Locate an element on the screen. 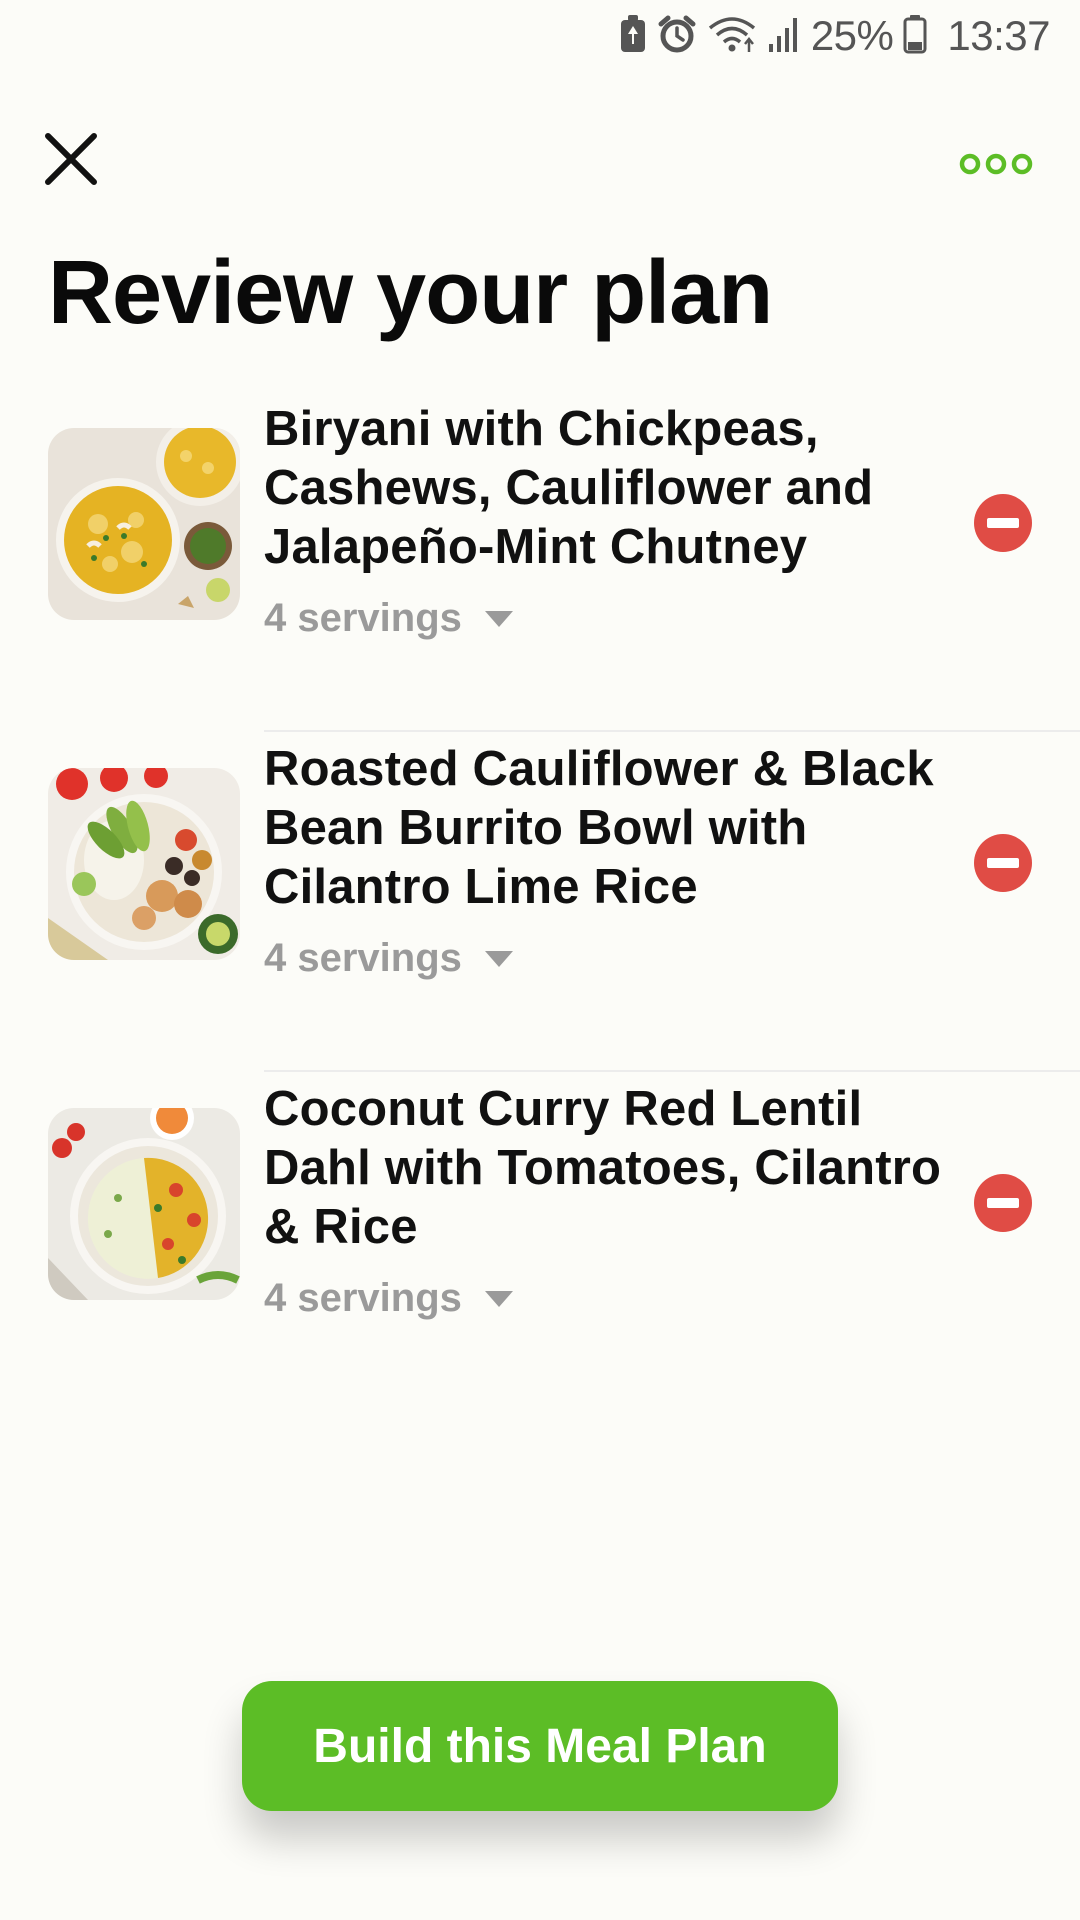  more-options-button is located at coordinates (996, 164).